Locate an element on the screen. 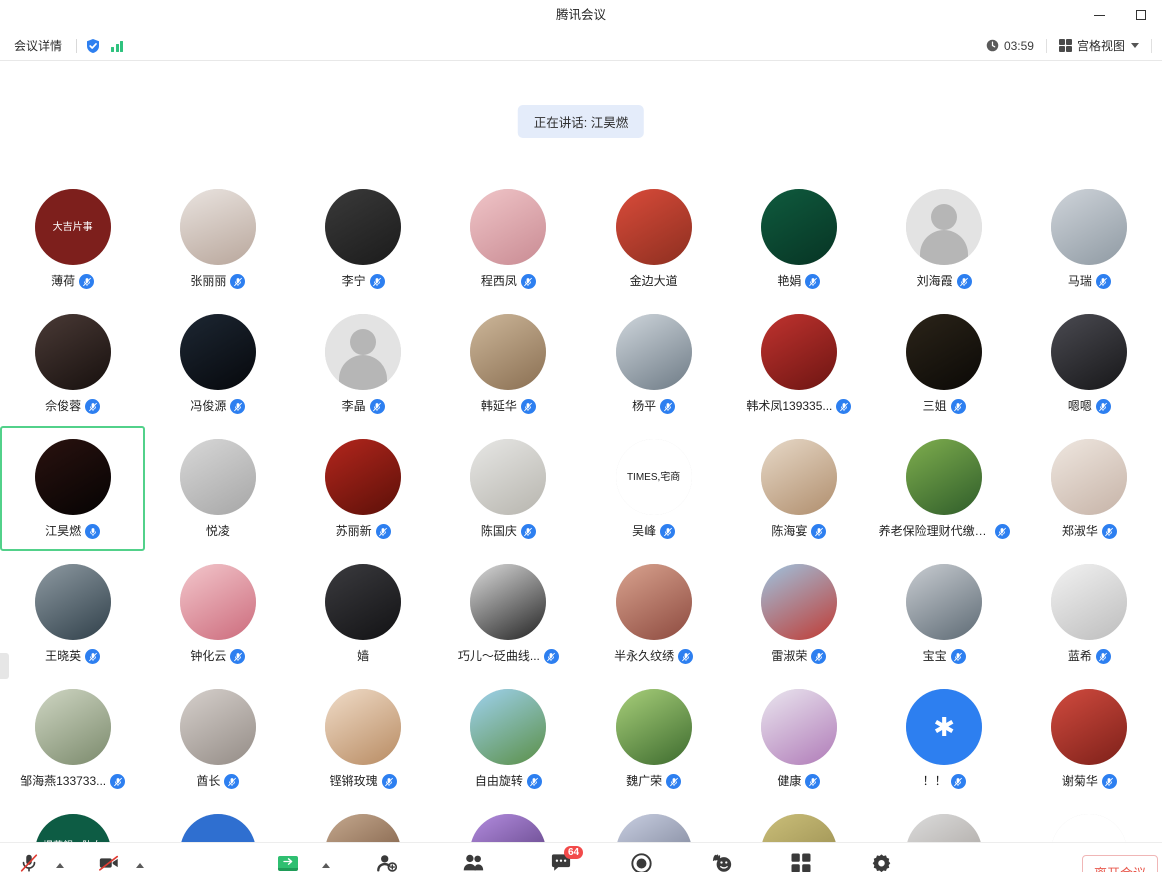  meeting-details-button: 会议详情 is located at coordinates (38, 45).